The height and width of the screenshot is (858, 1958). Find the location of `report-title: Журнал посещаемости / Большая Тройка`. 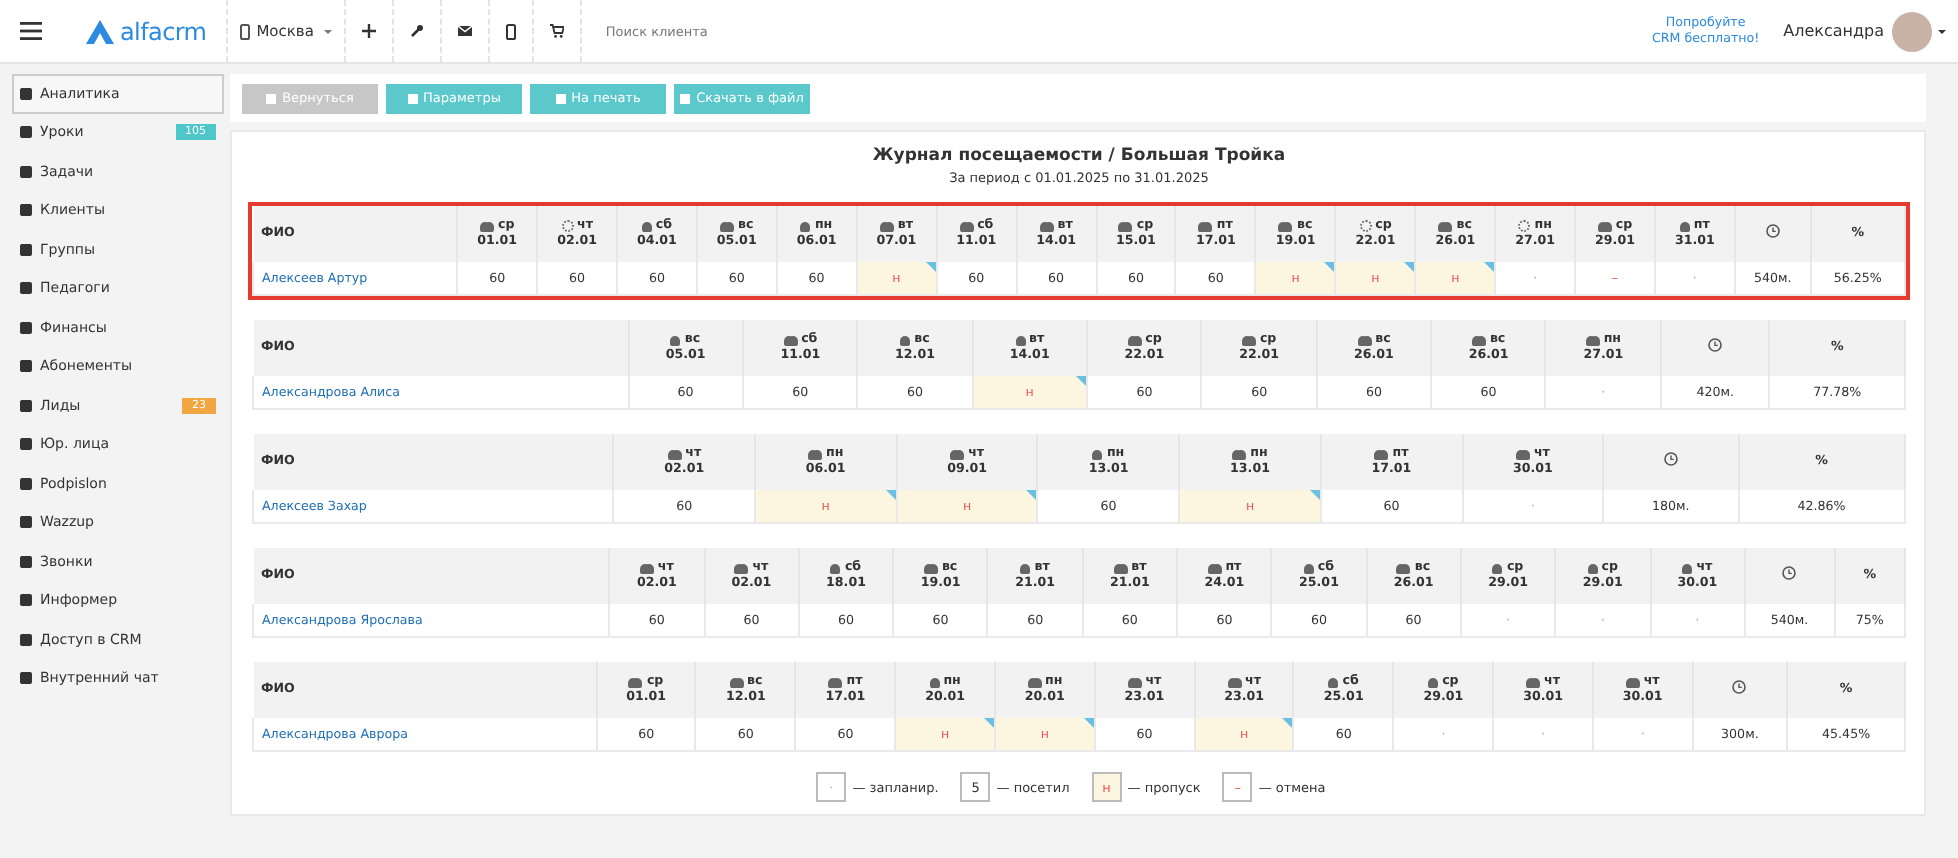

report-title: Журнал посещаемости / Большая Тройка is located at coordinates (1079, 156).